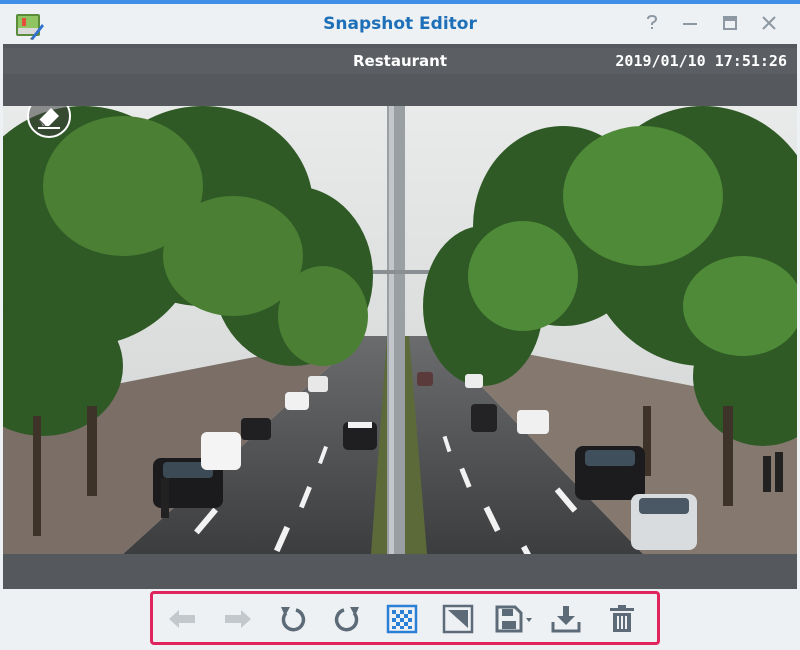  What do you see at coordinates (701, 61) in the screenshot?
I see `snapshot-timestamp: 2019/01/10 17:51:26` at bounding box center [701, 61].